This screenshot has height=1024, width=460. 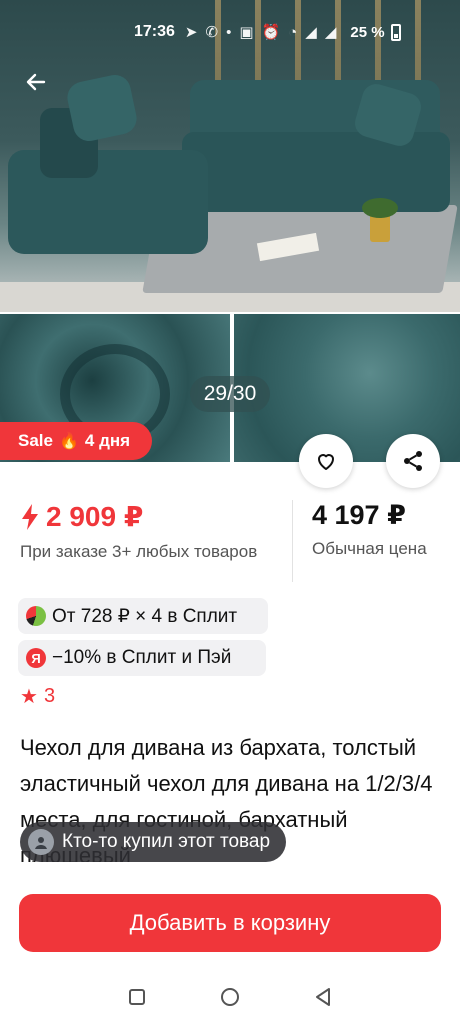 I want to click on rating: ★ 3, so click(x=37, y=696).